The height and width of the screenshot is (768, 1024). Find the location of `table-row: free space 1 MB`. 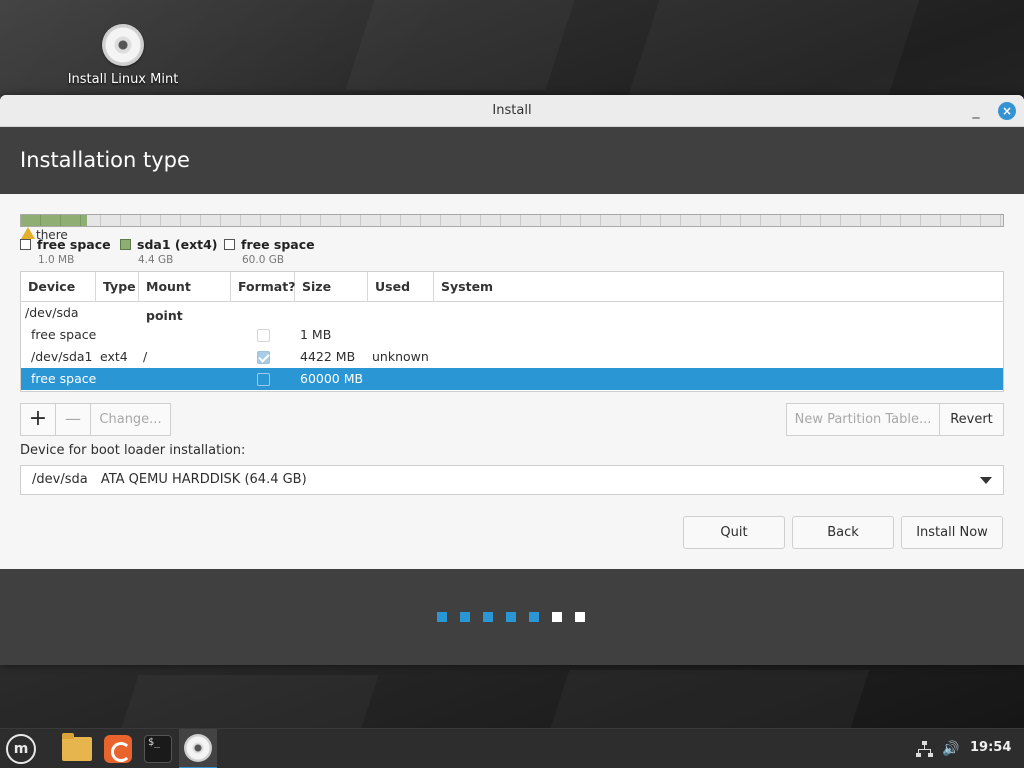

table-row: free space 1 MB is located at coordinates (512, 335).